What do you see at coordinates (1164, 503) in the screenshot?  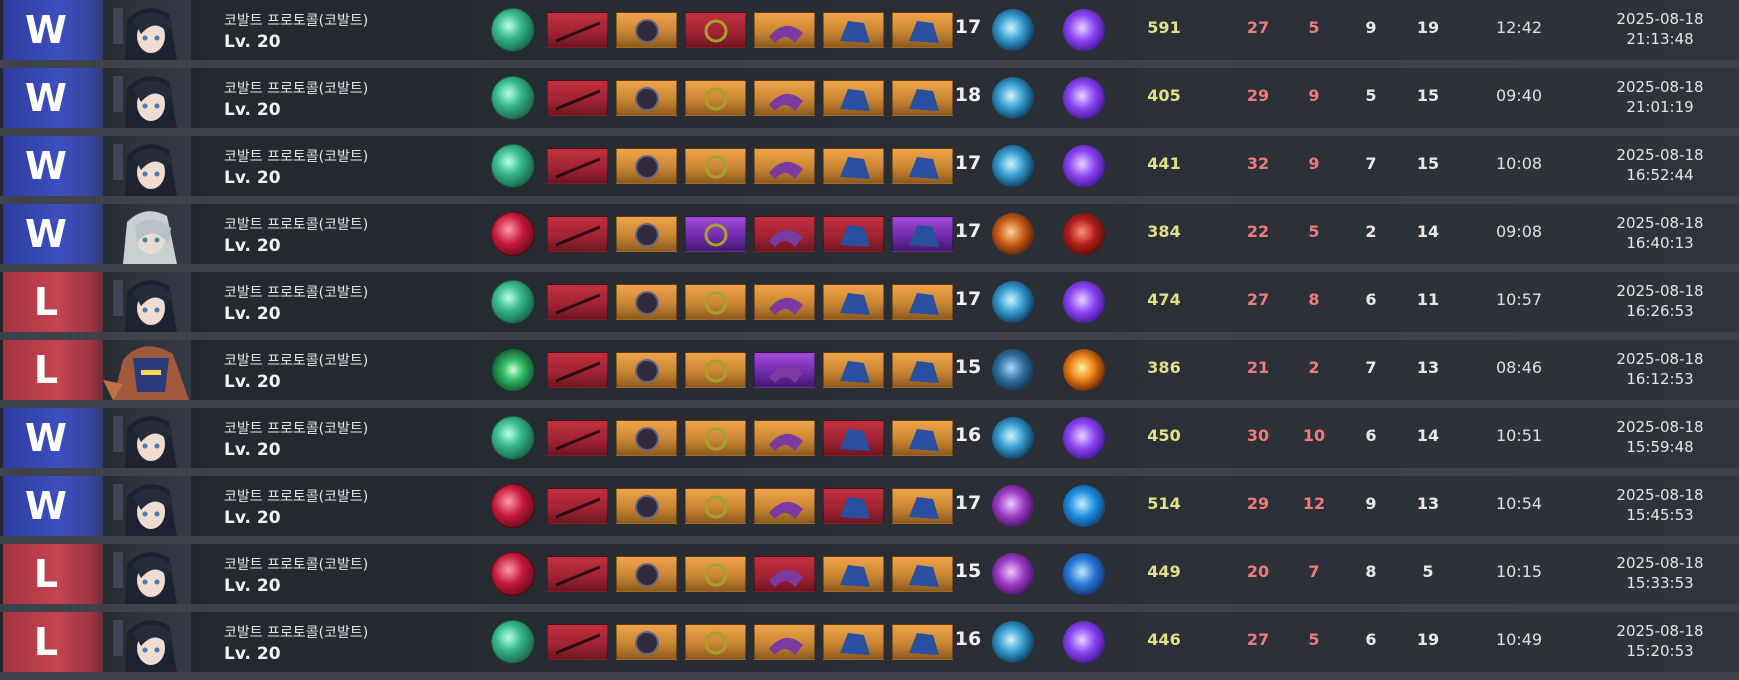 I see `score-value: 514` at bounding box center [1164, 503].